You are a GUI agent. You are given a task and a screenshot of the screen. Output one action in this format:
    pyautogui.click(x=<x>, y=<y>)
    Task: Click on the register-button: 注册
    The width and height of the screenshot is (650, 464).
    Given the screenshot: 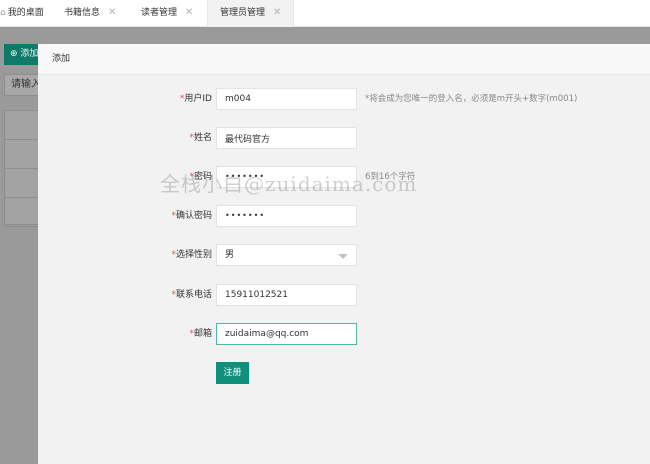 What is the action you would take?
    pyautogui.click(x=232, y=373)
    